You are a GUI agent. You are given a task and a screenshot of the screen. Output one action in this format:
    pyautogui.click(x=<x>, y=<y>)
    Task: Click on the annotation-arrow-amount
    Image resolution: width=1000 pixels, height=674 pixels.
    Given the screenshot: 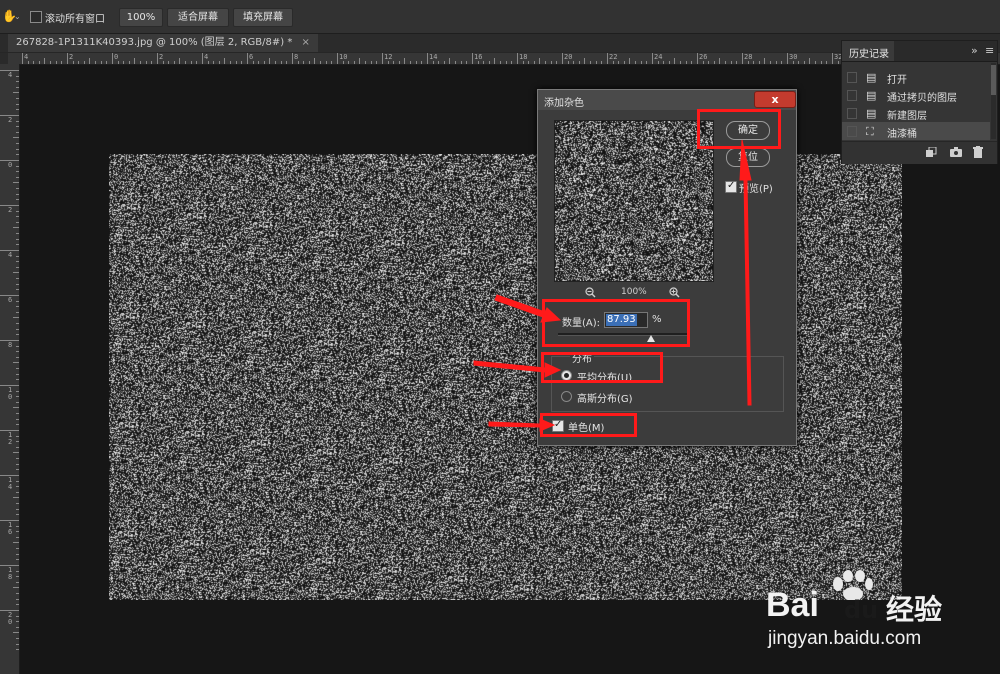 What is the action you would take?
    pyautogui.click(x=528, y=308)
    